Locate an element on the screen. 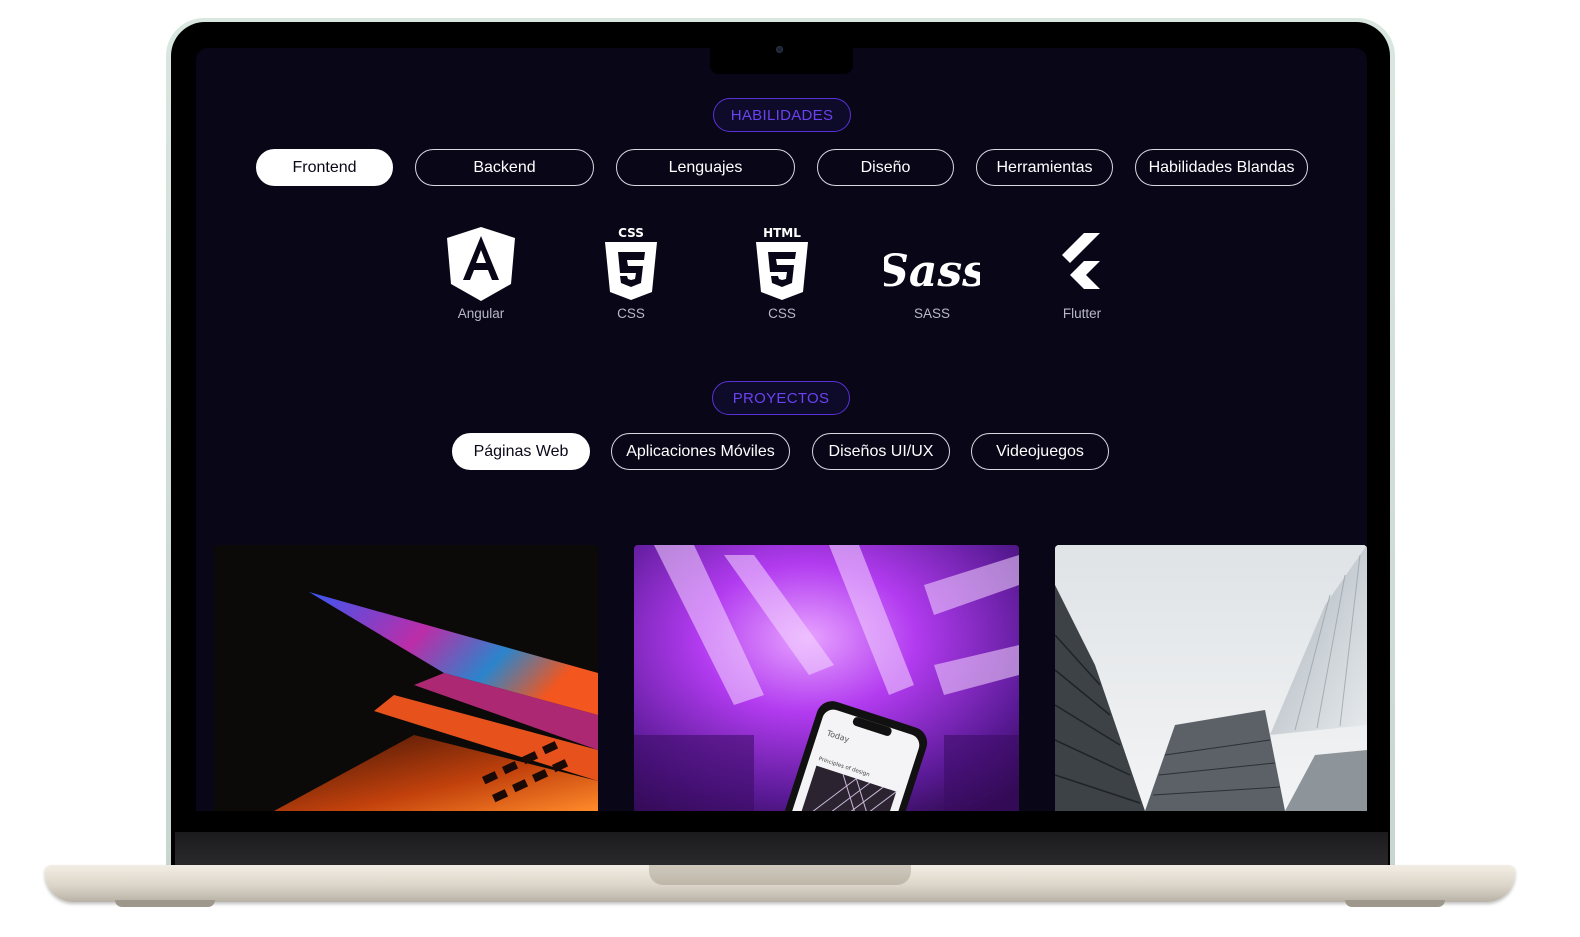  skill-html: HTML CSS is located at coordinates (782, 273).